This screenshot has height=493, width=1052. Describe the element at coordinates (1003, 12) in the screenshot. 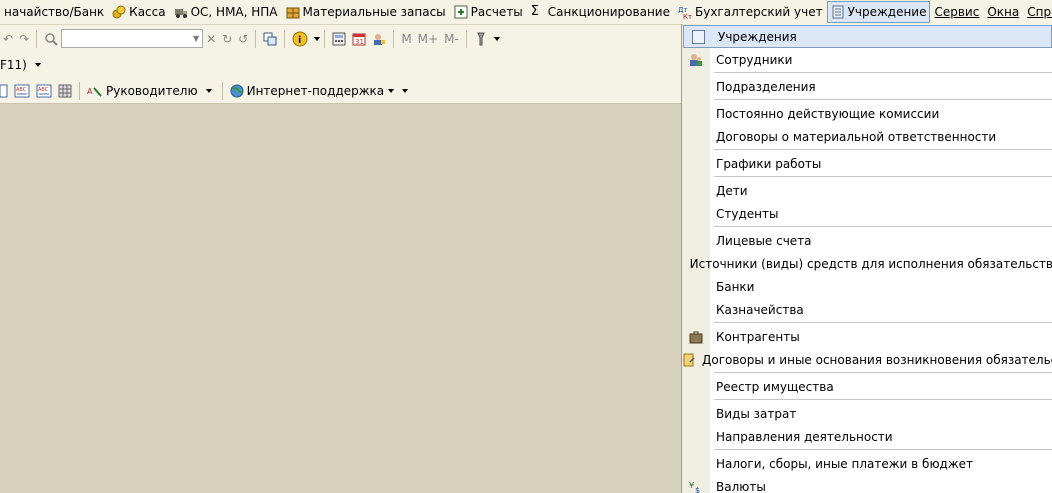

I see `menu-windows: Окна` at that location.